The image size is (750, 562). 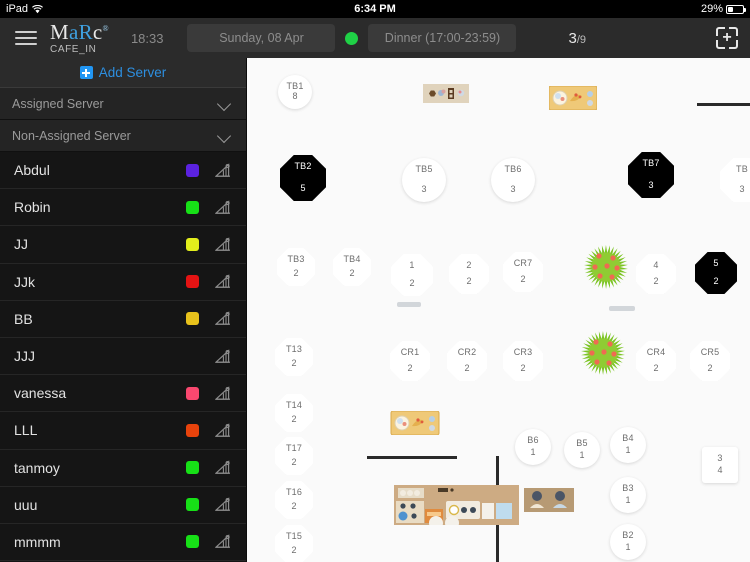 What do you see at coordinates (716, 273) in the screenshot?
I see `floor-table: 52` at bounding box center [716, 273].